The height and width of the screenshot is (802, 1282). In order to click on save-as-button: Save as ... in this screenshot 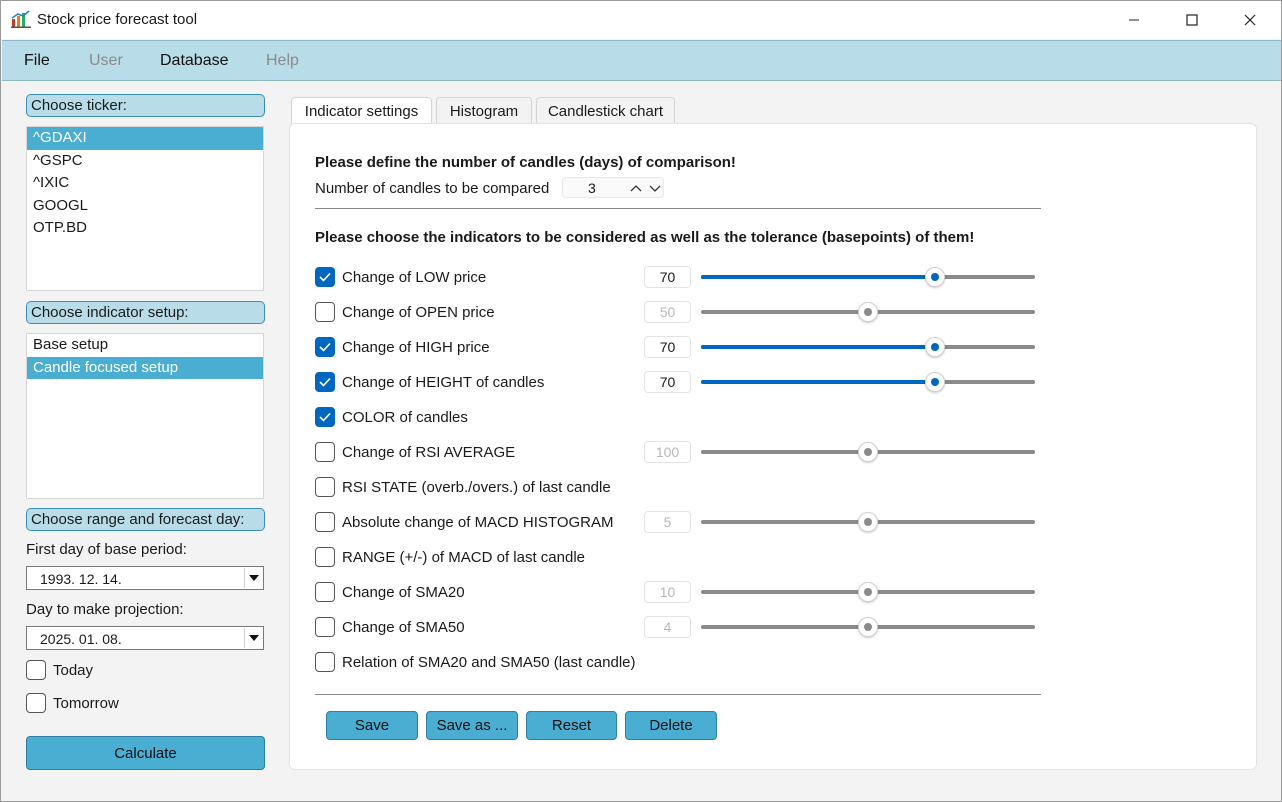, I will do `click(472, 725)`.